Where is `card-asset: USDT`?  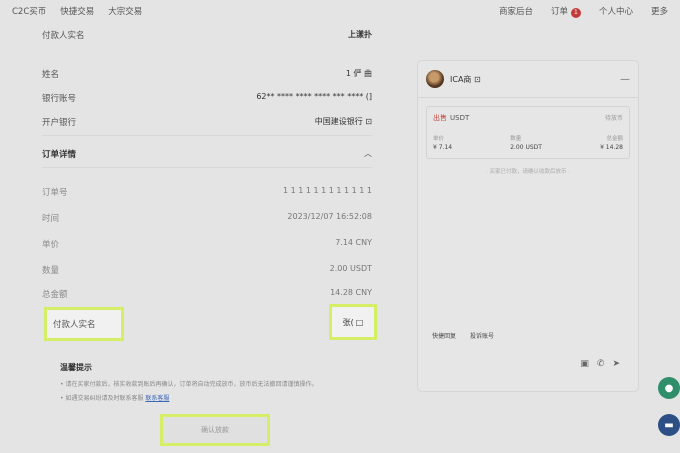
card-asset: USDT is located at coordinates (460, 118).